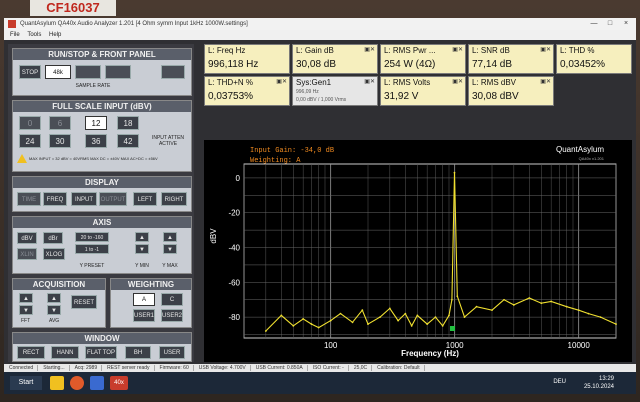  Describe the element at coordinates (144, 299) in the screenshot. I see `weighting-a-button: A` at that location.